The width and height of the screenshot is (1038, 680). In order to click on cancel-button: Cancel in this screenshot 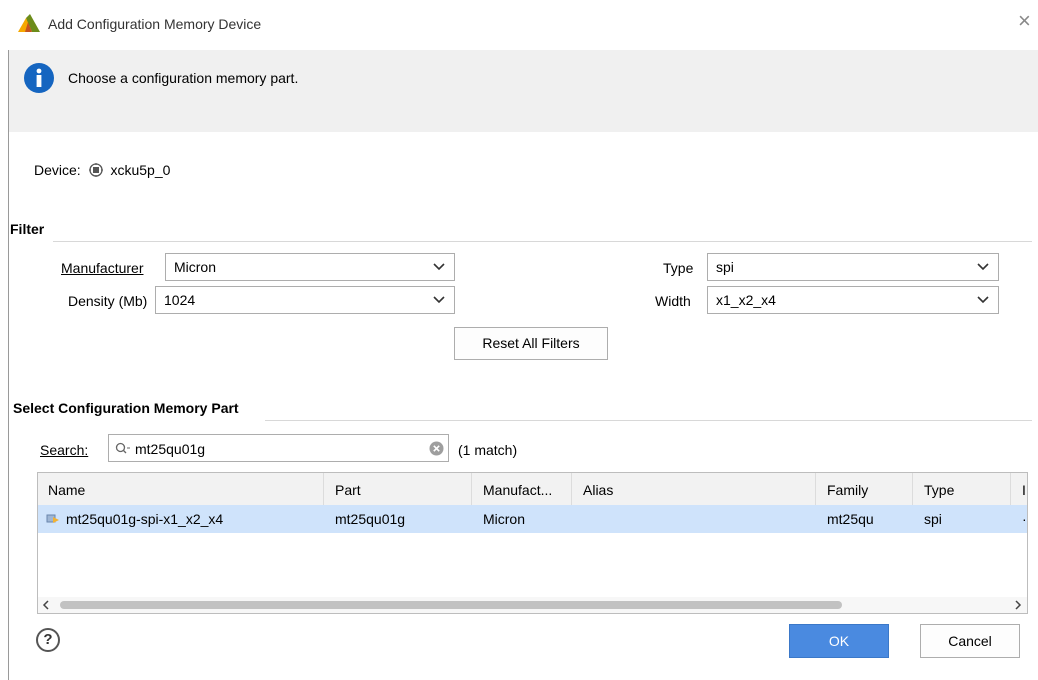, I will do `click(970, 641)`.